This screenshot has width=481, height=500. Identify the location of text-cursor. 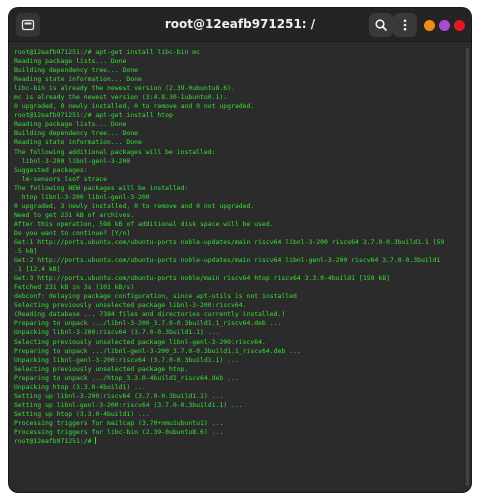
(96, 441).